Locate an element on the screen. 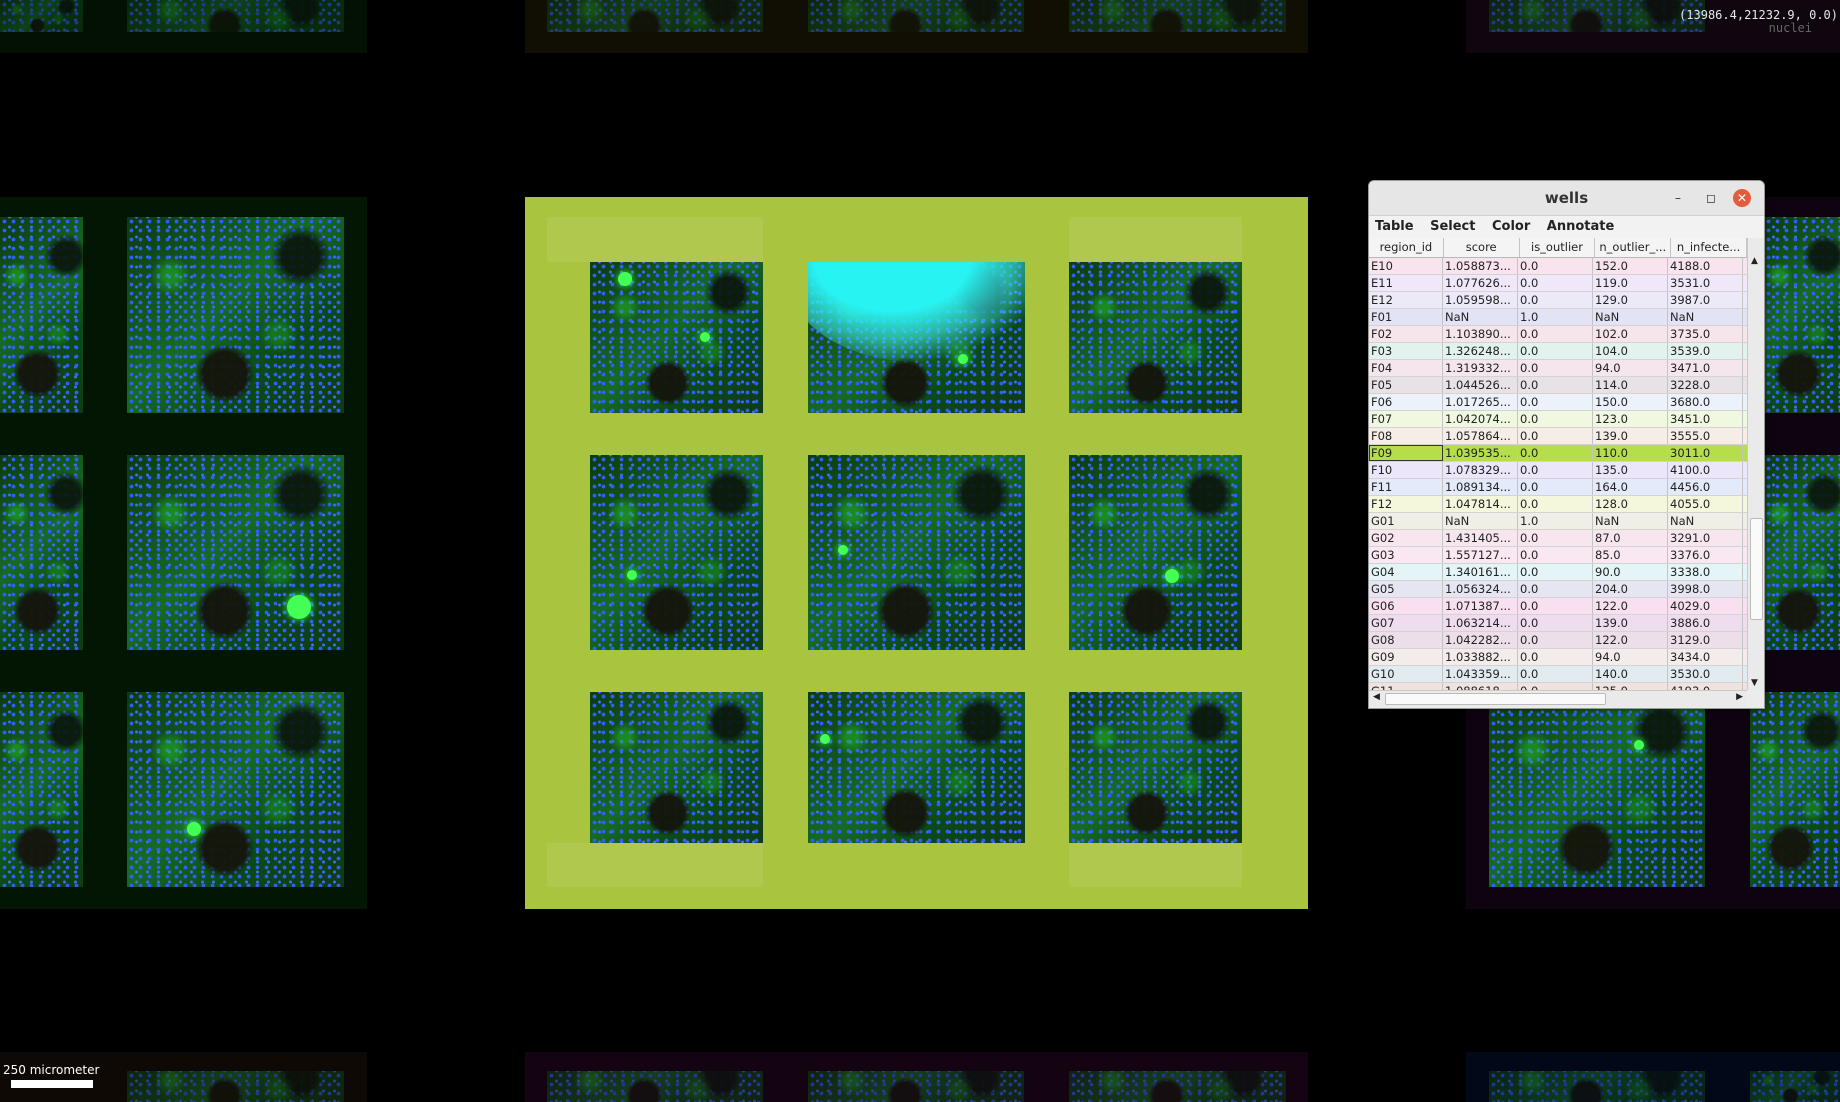 The height and width of the screenshot is (1102, 1840). column-header-is-outlier: is_outlier is located at coordinates (1558, 247).